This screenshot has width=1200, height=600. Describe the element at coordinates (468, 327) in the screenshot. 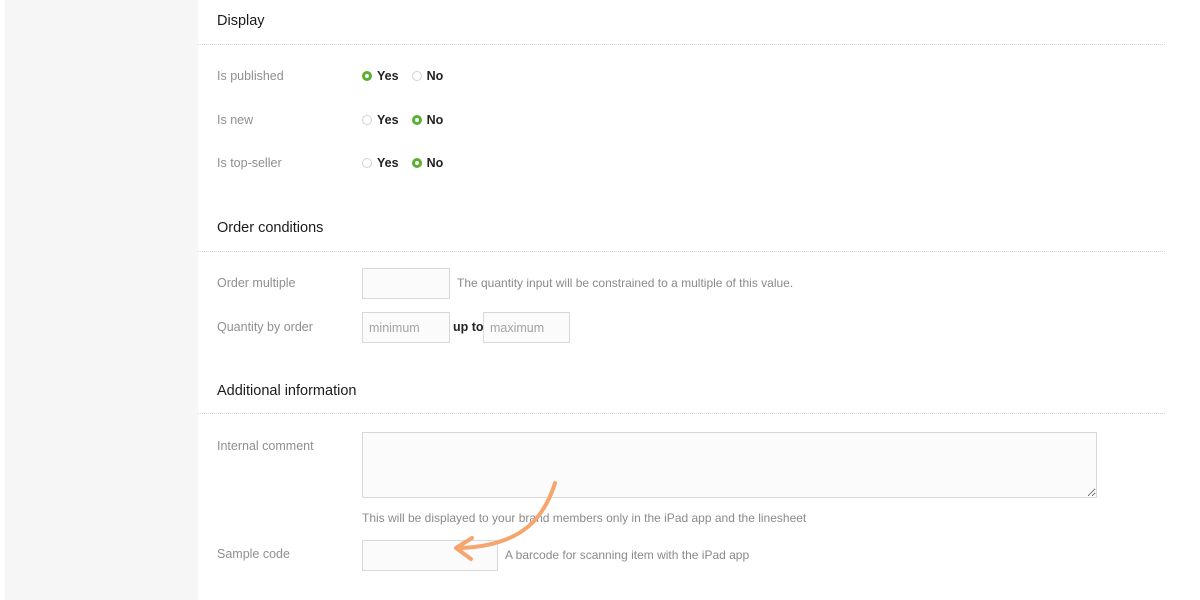

I see `up-to-label: up to` at that location.